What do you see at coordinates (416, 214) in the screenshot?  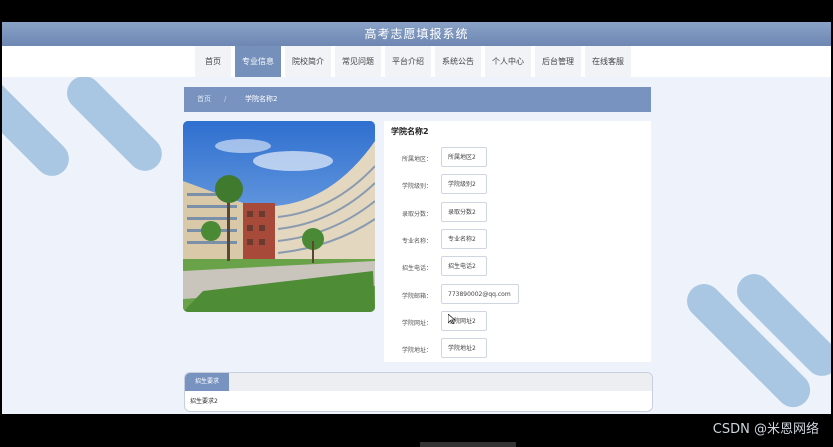 I see `field-label: 录取分数：` at bounding box center [416, 214].